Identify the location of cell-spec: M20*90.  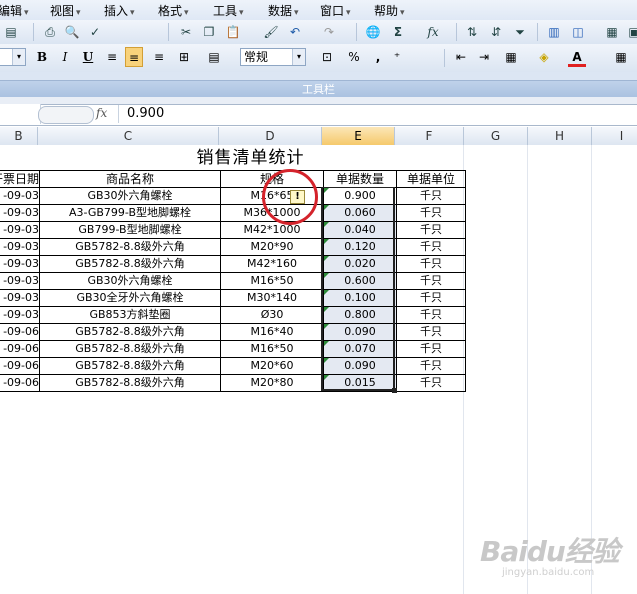
(272, 247).